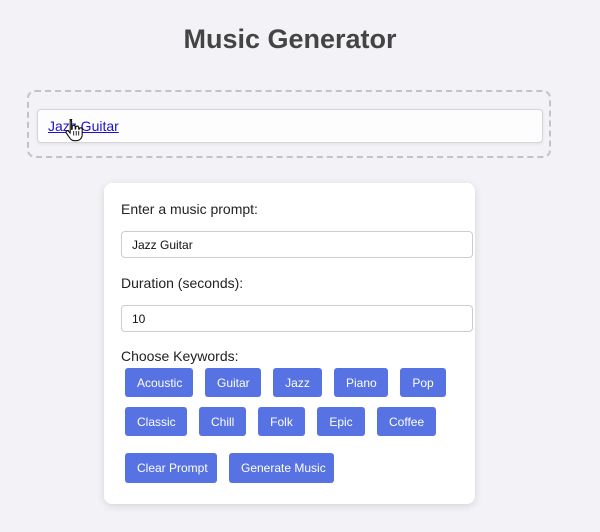 This screenshot has width=600, height=532. I want to click on keywords-label: Choose Keywords:, so click(180, 356).